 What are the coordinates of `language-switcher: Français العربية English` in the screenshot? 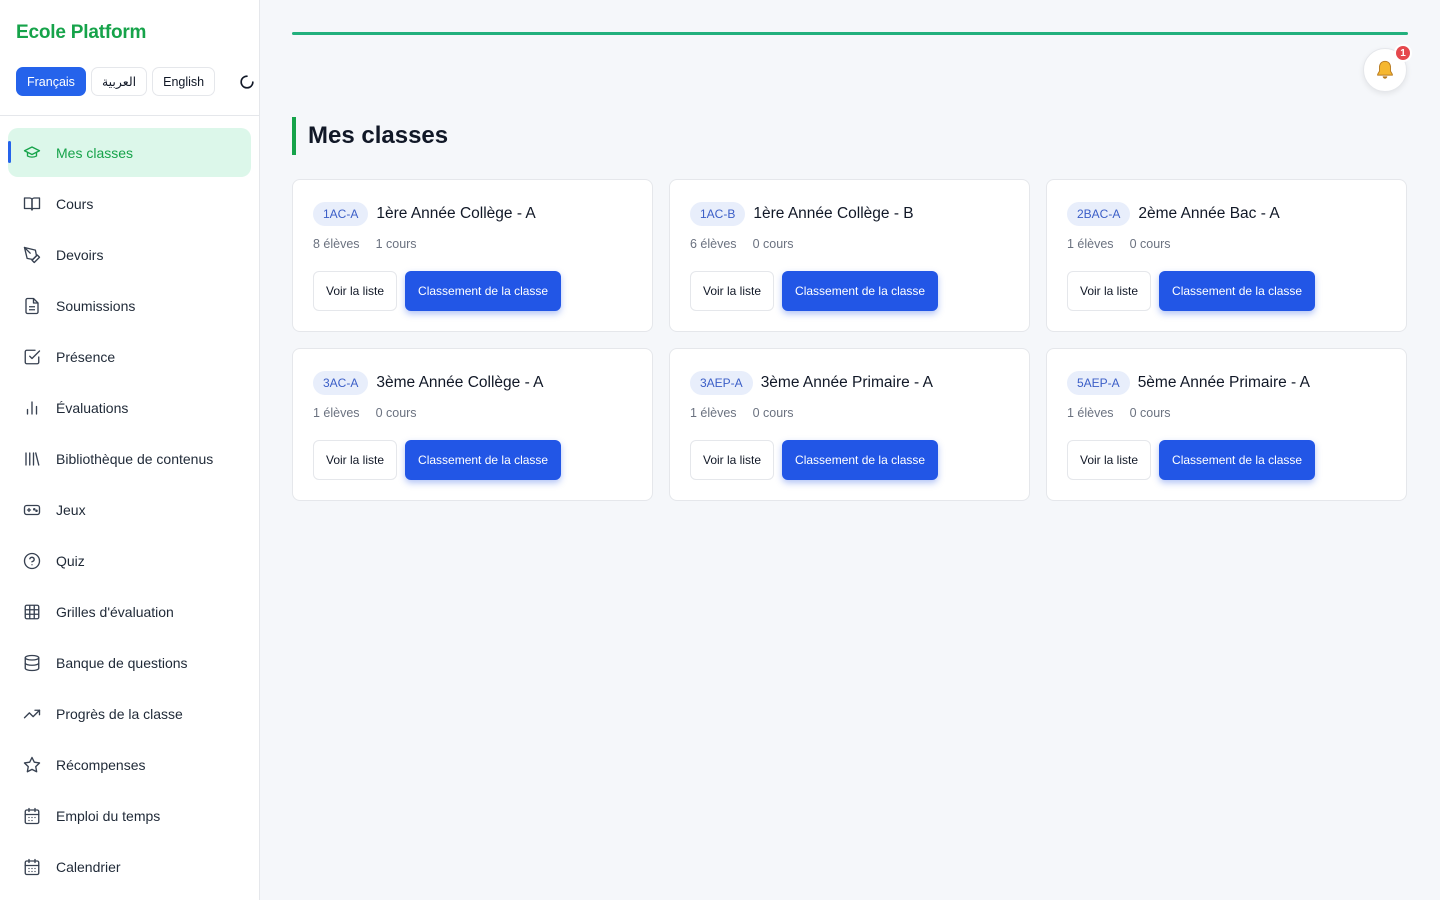 It's located at (136, 81).